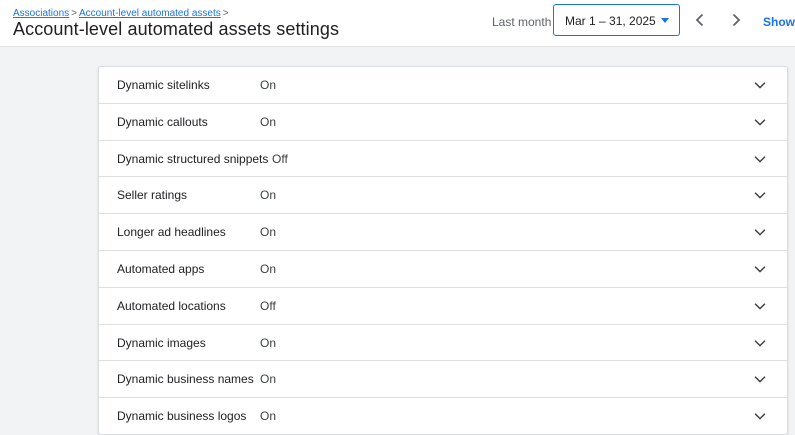  I want to click on setting-row: Longer ad headlines On, so click(443, 232).